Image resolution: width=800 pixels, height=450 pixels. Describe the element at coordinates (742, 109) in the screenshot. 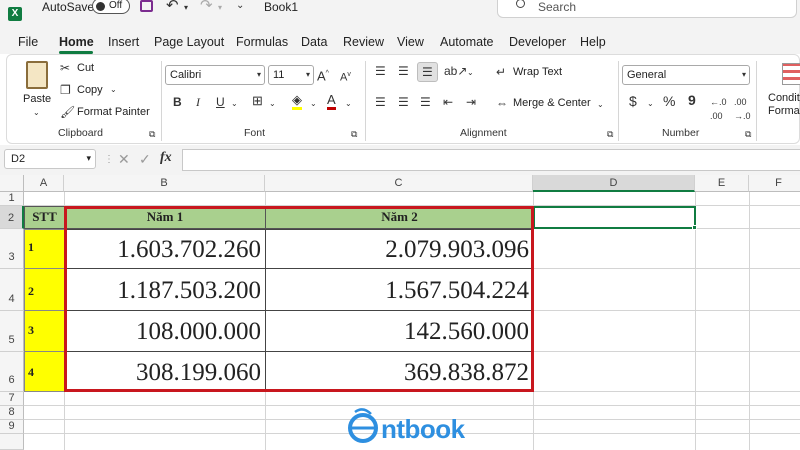

I see `decrease-decimal-icon: .00 →.0` at that location.